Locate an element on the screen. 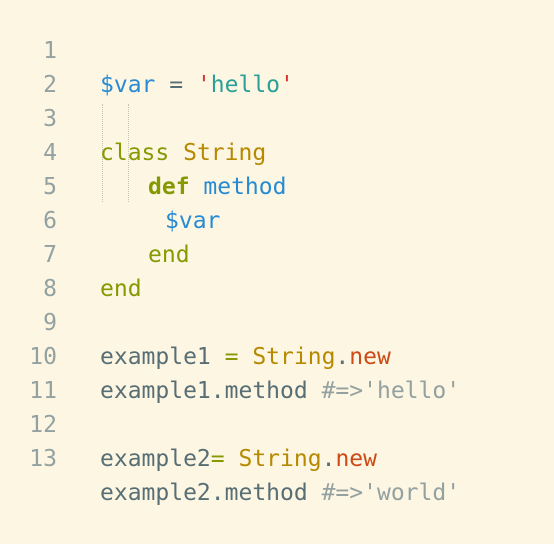 This screenshot has width=554, height=544. code-line-9: 9 example1 = String.new is located at coordinates (195, 321).